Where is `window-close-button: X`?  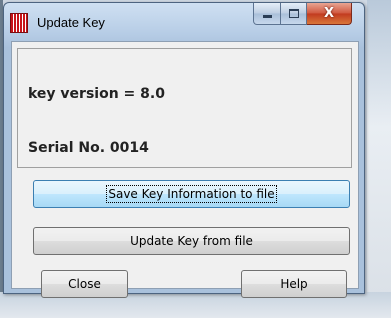 window-close-button: X is located at coordinates (329, 14).